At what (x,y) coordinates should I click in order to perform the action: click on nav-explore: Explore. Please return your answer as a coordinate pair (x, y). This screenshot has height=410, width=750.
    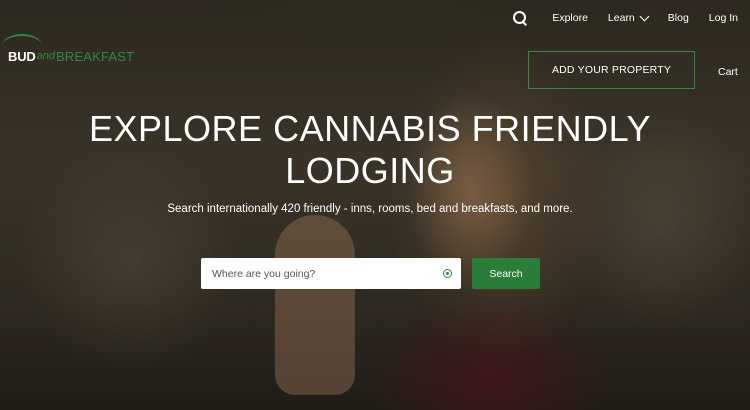
    Looking at the image, I should click on (570, 18).